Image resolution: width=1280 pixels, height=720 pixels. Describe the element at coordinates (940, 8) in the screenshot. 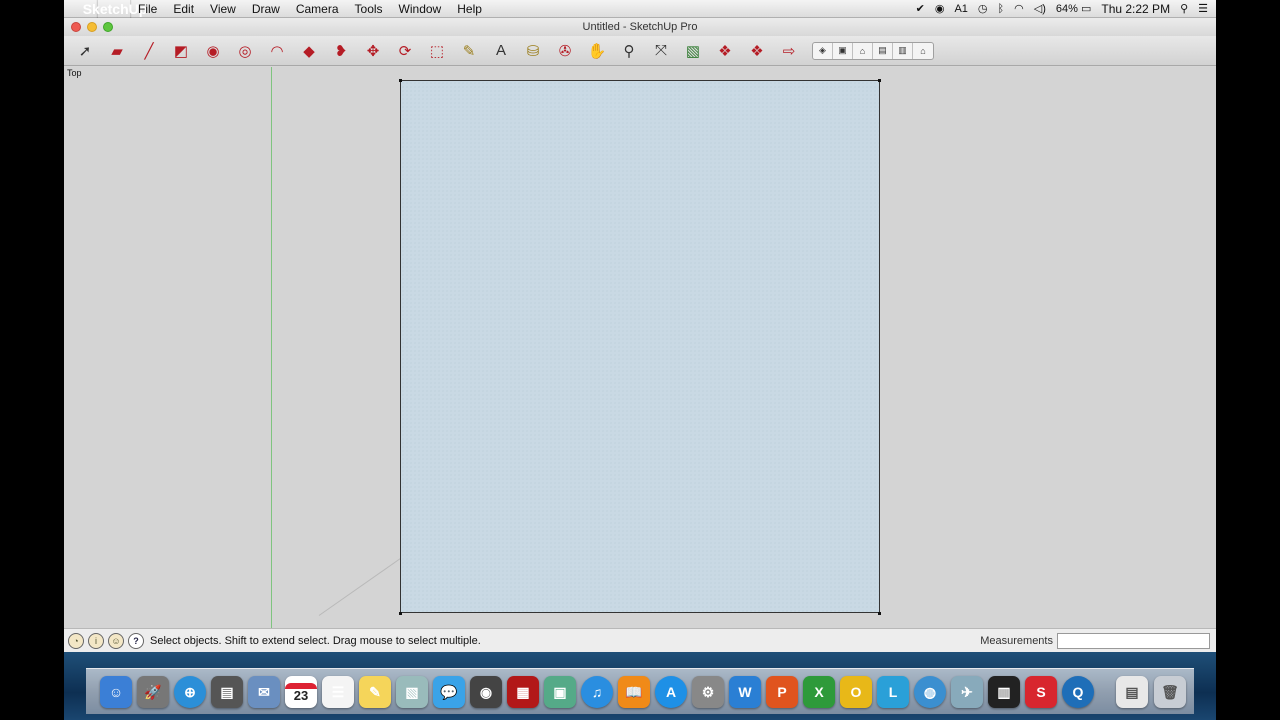

I see `record-icon: ◉` at that location.